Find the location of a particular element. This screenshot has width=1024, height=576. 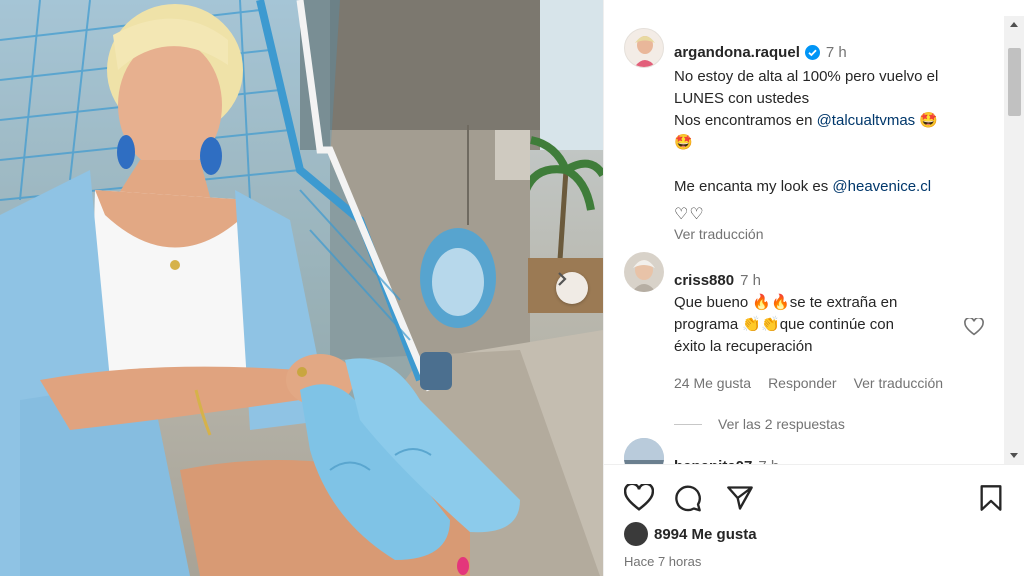

caption-translate-link: Ver traducción is located at coordinates (719, 234).